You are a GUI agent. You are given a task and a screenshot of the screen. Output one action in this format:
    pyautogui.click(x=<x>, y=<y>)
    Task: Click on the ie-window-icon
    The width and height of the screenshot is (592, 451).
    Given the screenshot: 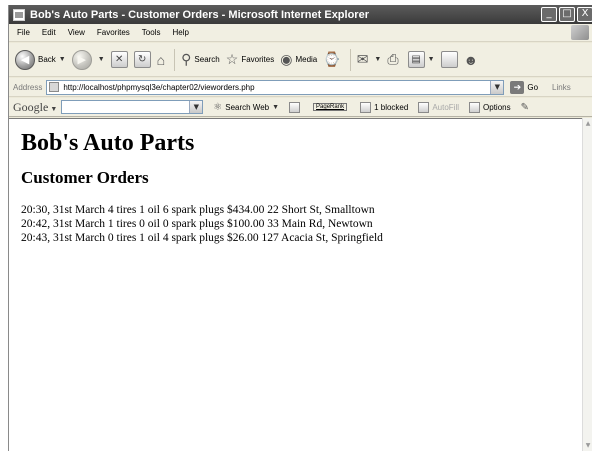 What is the action you would take?
    pyautogui.click(x=19, y=14)
    